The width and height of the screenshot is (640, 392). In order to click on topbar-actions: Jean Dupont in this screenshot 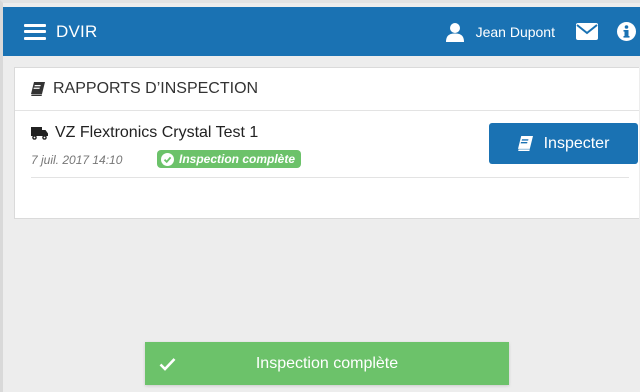, I will do `click(542, 31)`.